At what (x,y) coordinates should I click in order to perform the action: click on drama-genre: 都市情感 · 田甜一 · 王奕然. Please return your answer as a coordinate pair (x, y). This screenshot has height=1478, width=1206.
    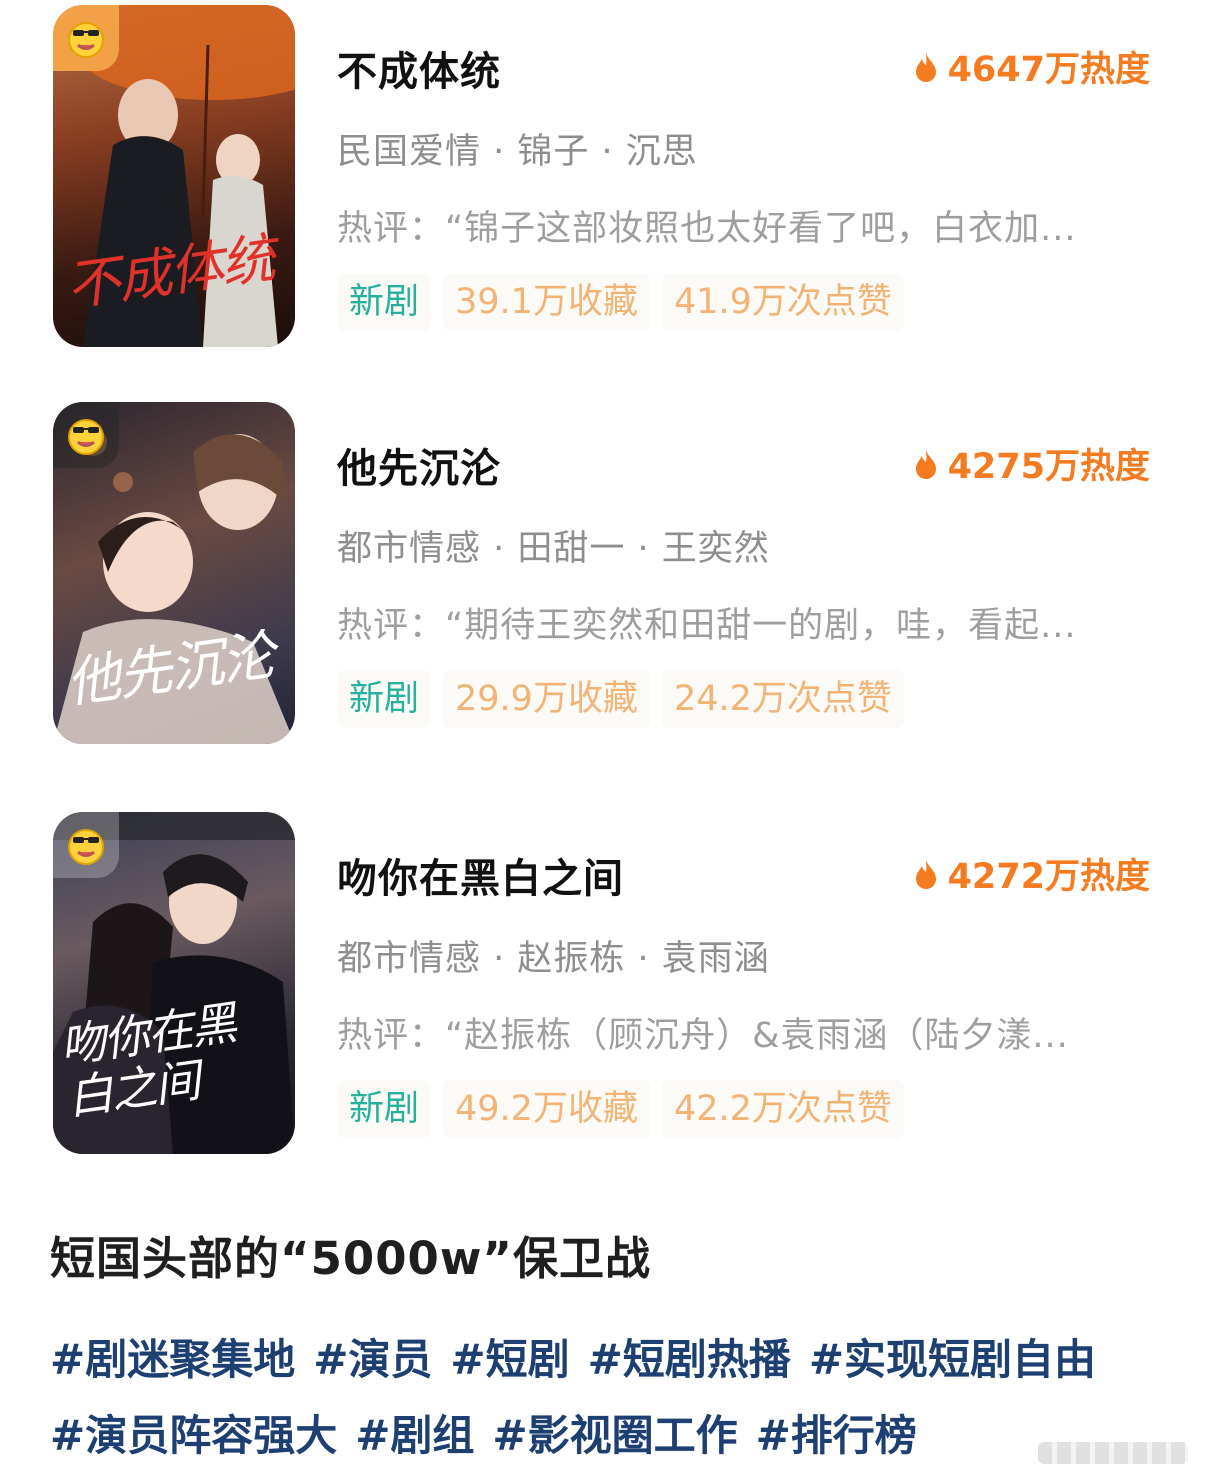
    Looking at the image, I should click on (553, 549).